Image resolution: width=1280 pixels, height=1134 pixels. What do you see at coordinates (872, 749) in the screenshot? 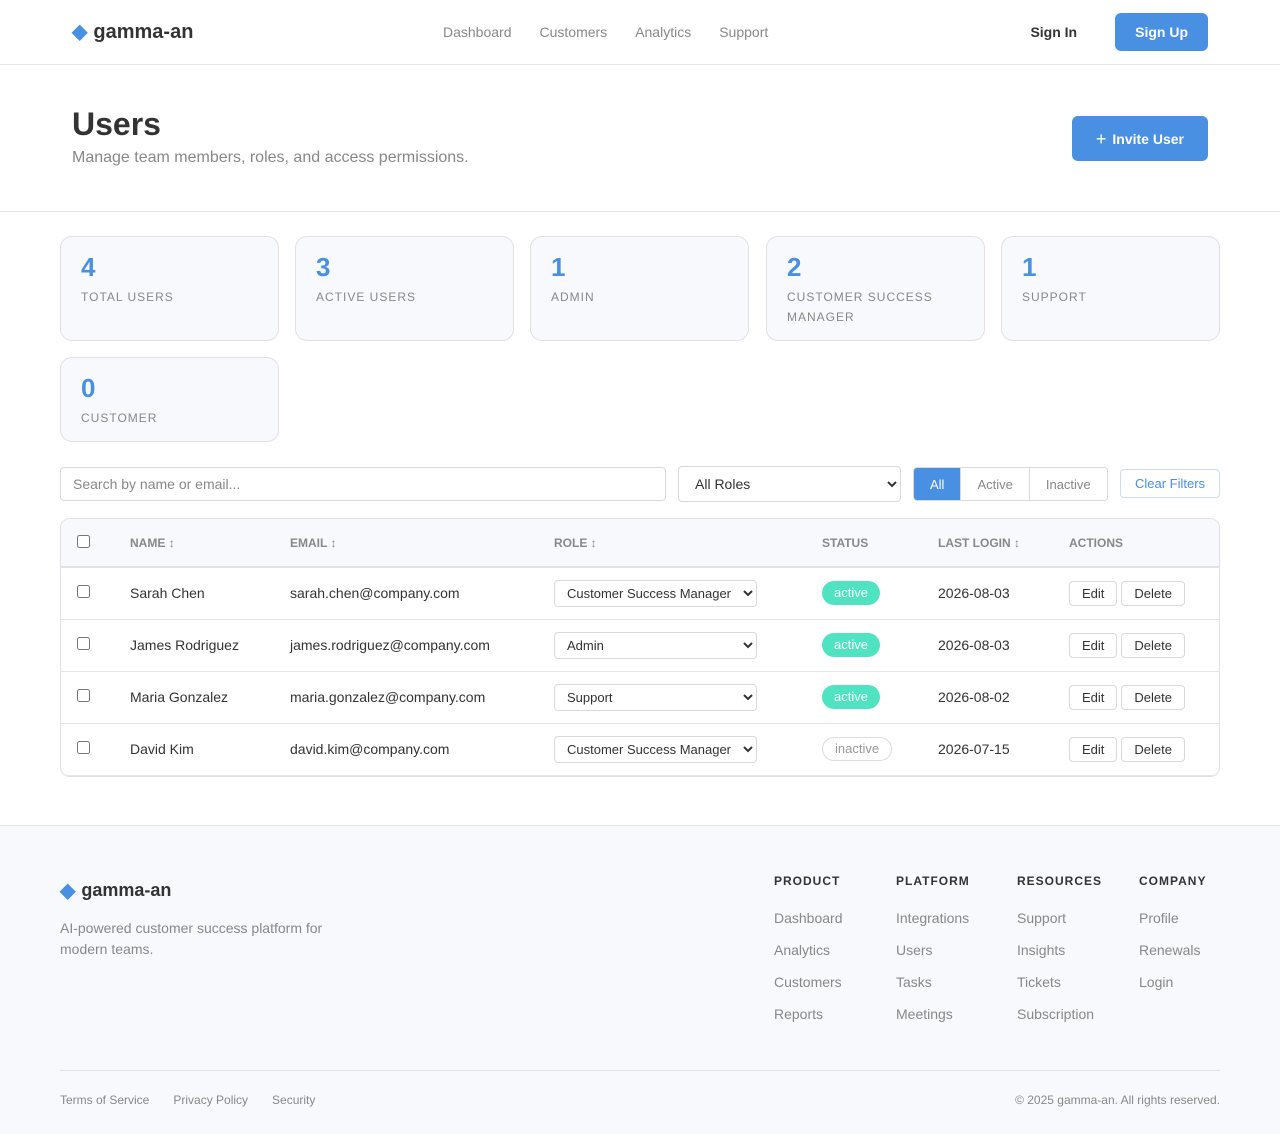
I see `user-status-cell: inactive` at bounding box center [872, 749].